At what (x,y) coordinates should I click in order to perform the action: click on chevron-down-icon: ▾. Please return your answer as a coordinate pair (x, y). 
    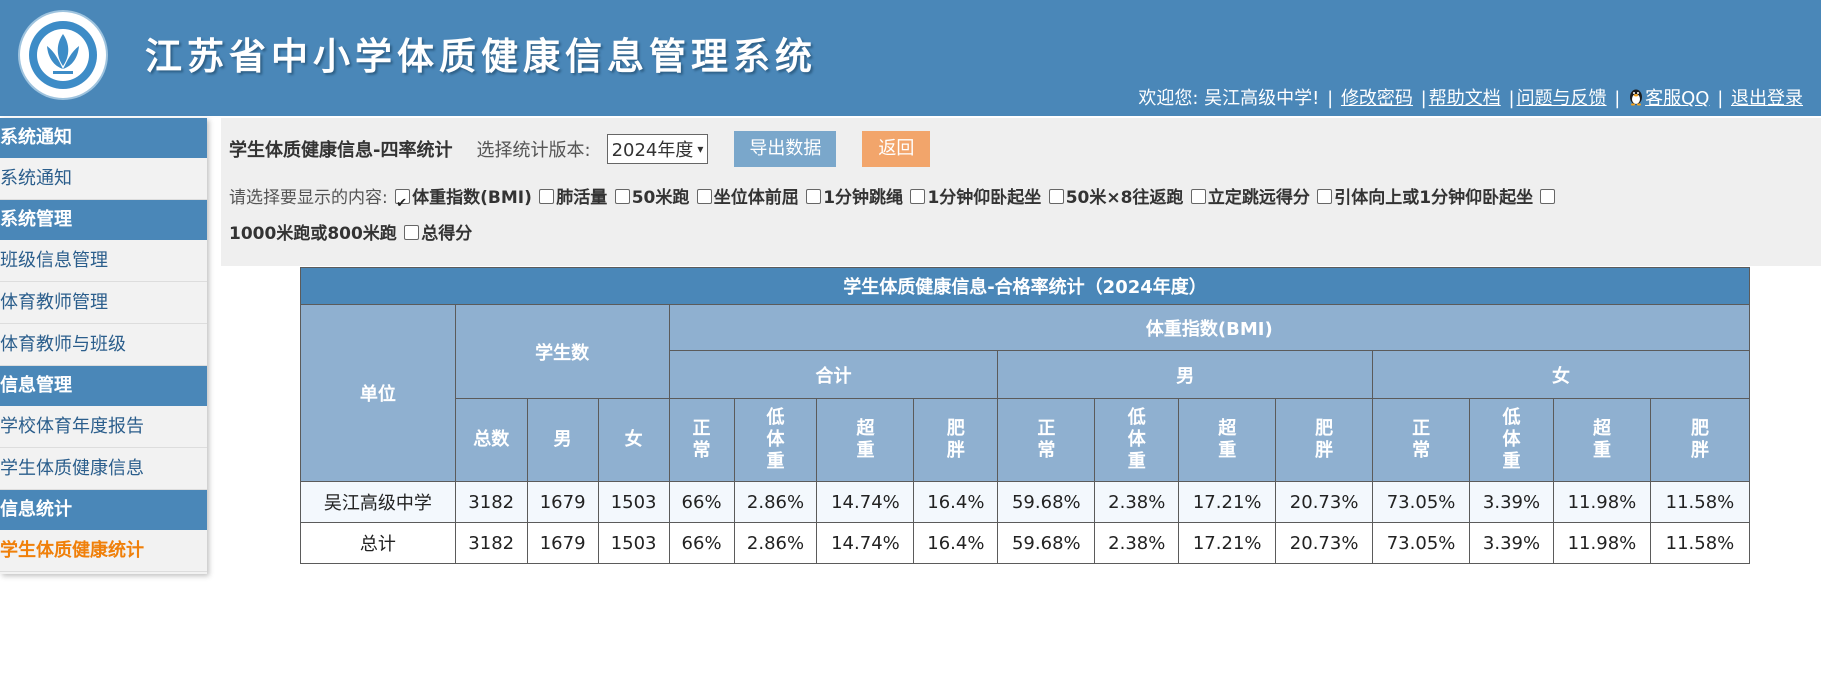
    Looking at the image, I should click on (700, 149).